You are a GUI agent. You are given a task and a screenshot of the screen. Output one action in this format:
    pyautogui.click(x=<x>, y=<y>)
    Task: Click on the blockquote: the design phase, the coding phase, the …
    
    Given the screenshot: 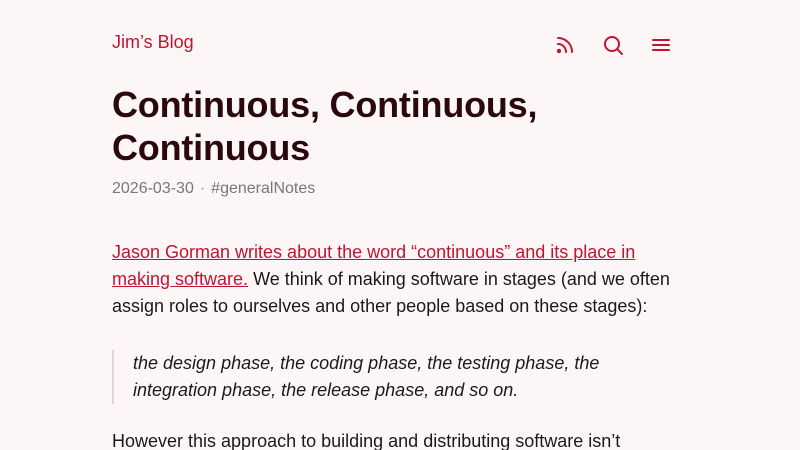 What is the action you would take?
    pyautogui.click(x=400, y=377)
    